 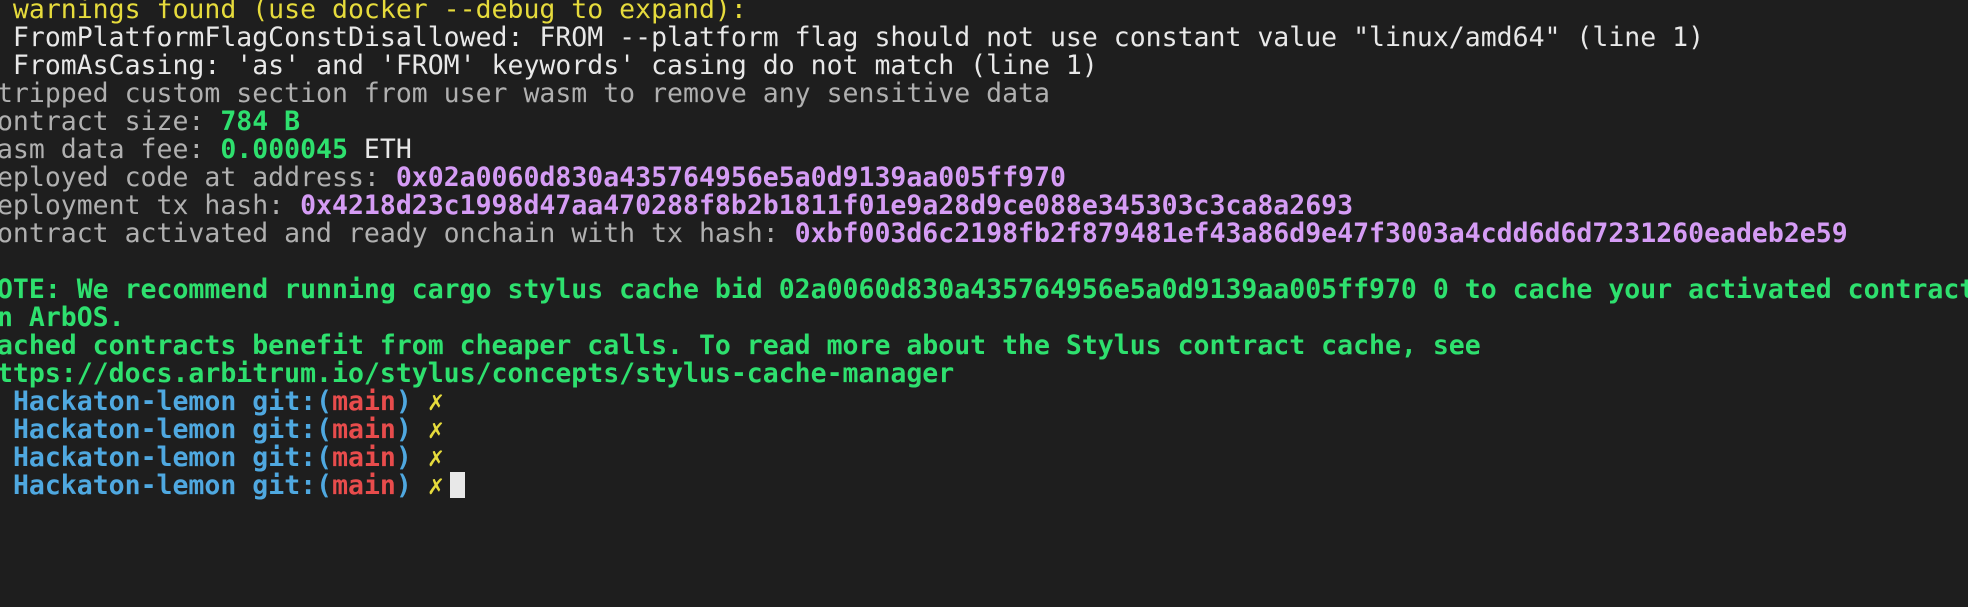 I want to click on prompt-directory: Hackaton-lemon, so click(x=124, y=485).